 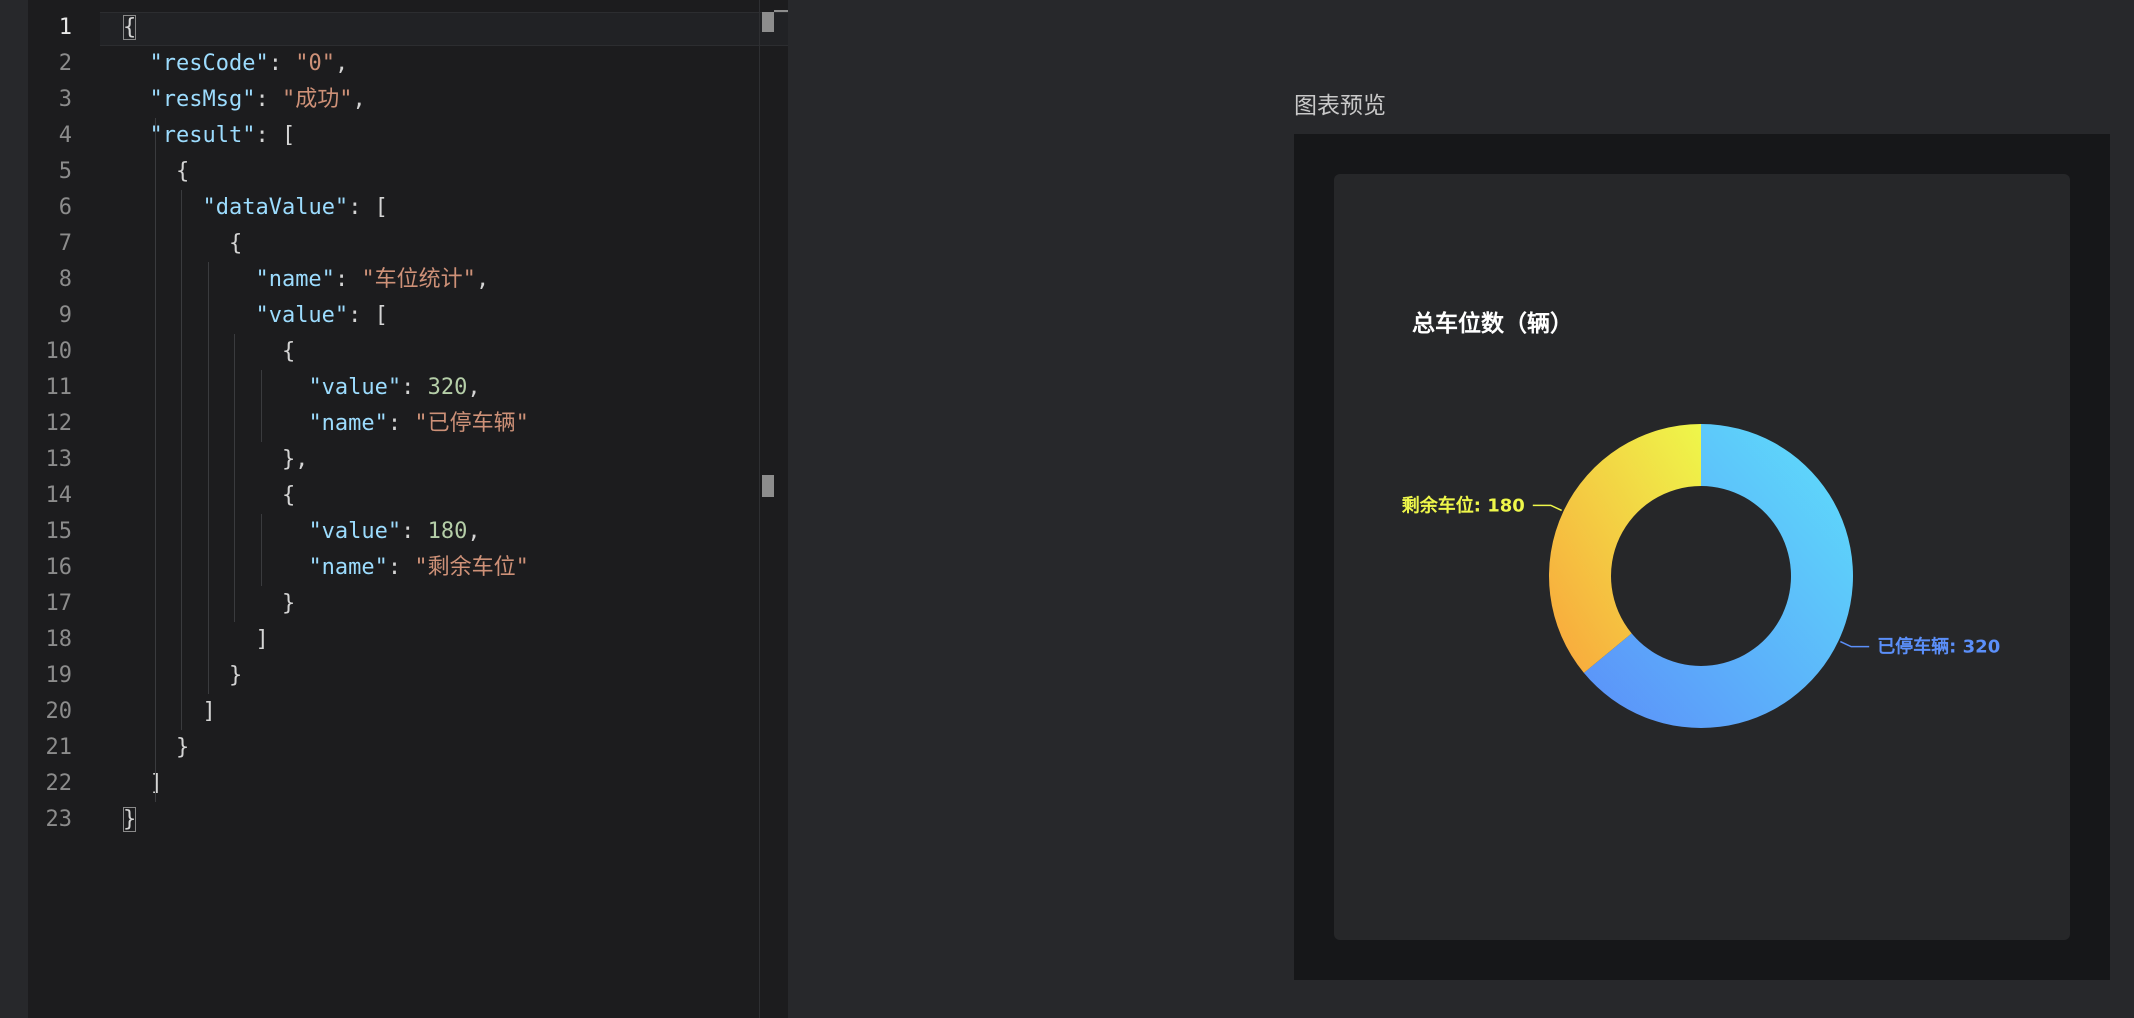 What do you see at coordinates (65, 315) in the screenshot?
I see `line-number: 9` at bounding box center [65, 315].